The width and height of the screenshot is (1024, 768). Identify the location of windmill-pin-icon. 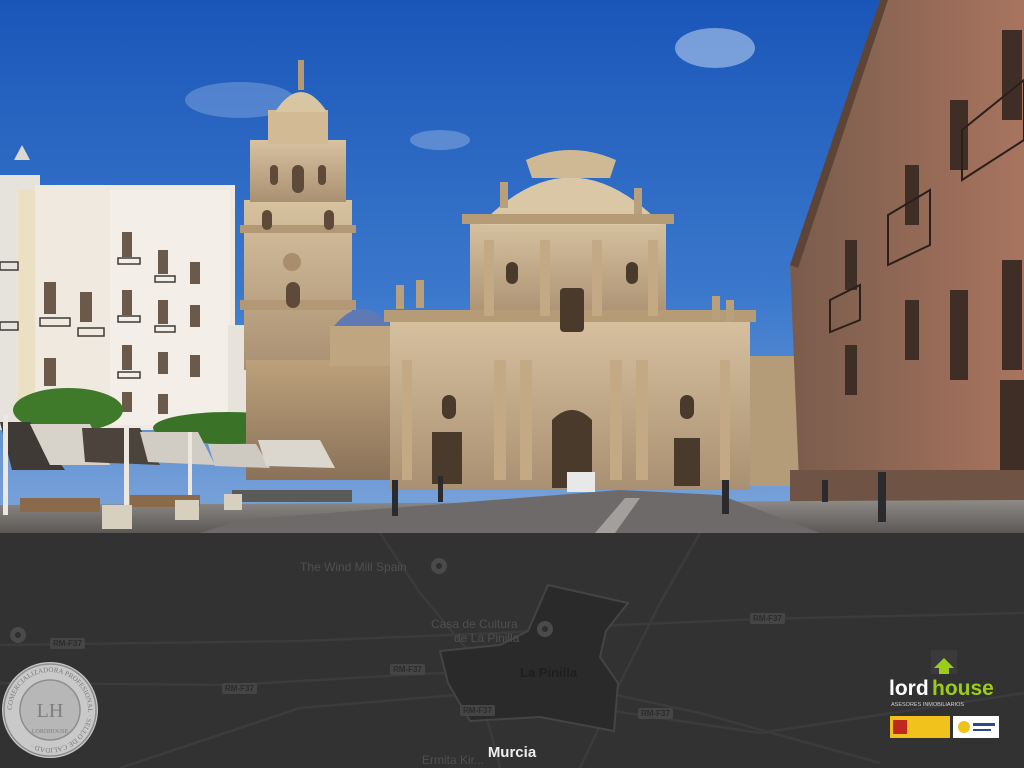
(439, 566).